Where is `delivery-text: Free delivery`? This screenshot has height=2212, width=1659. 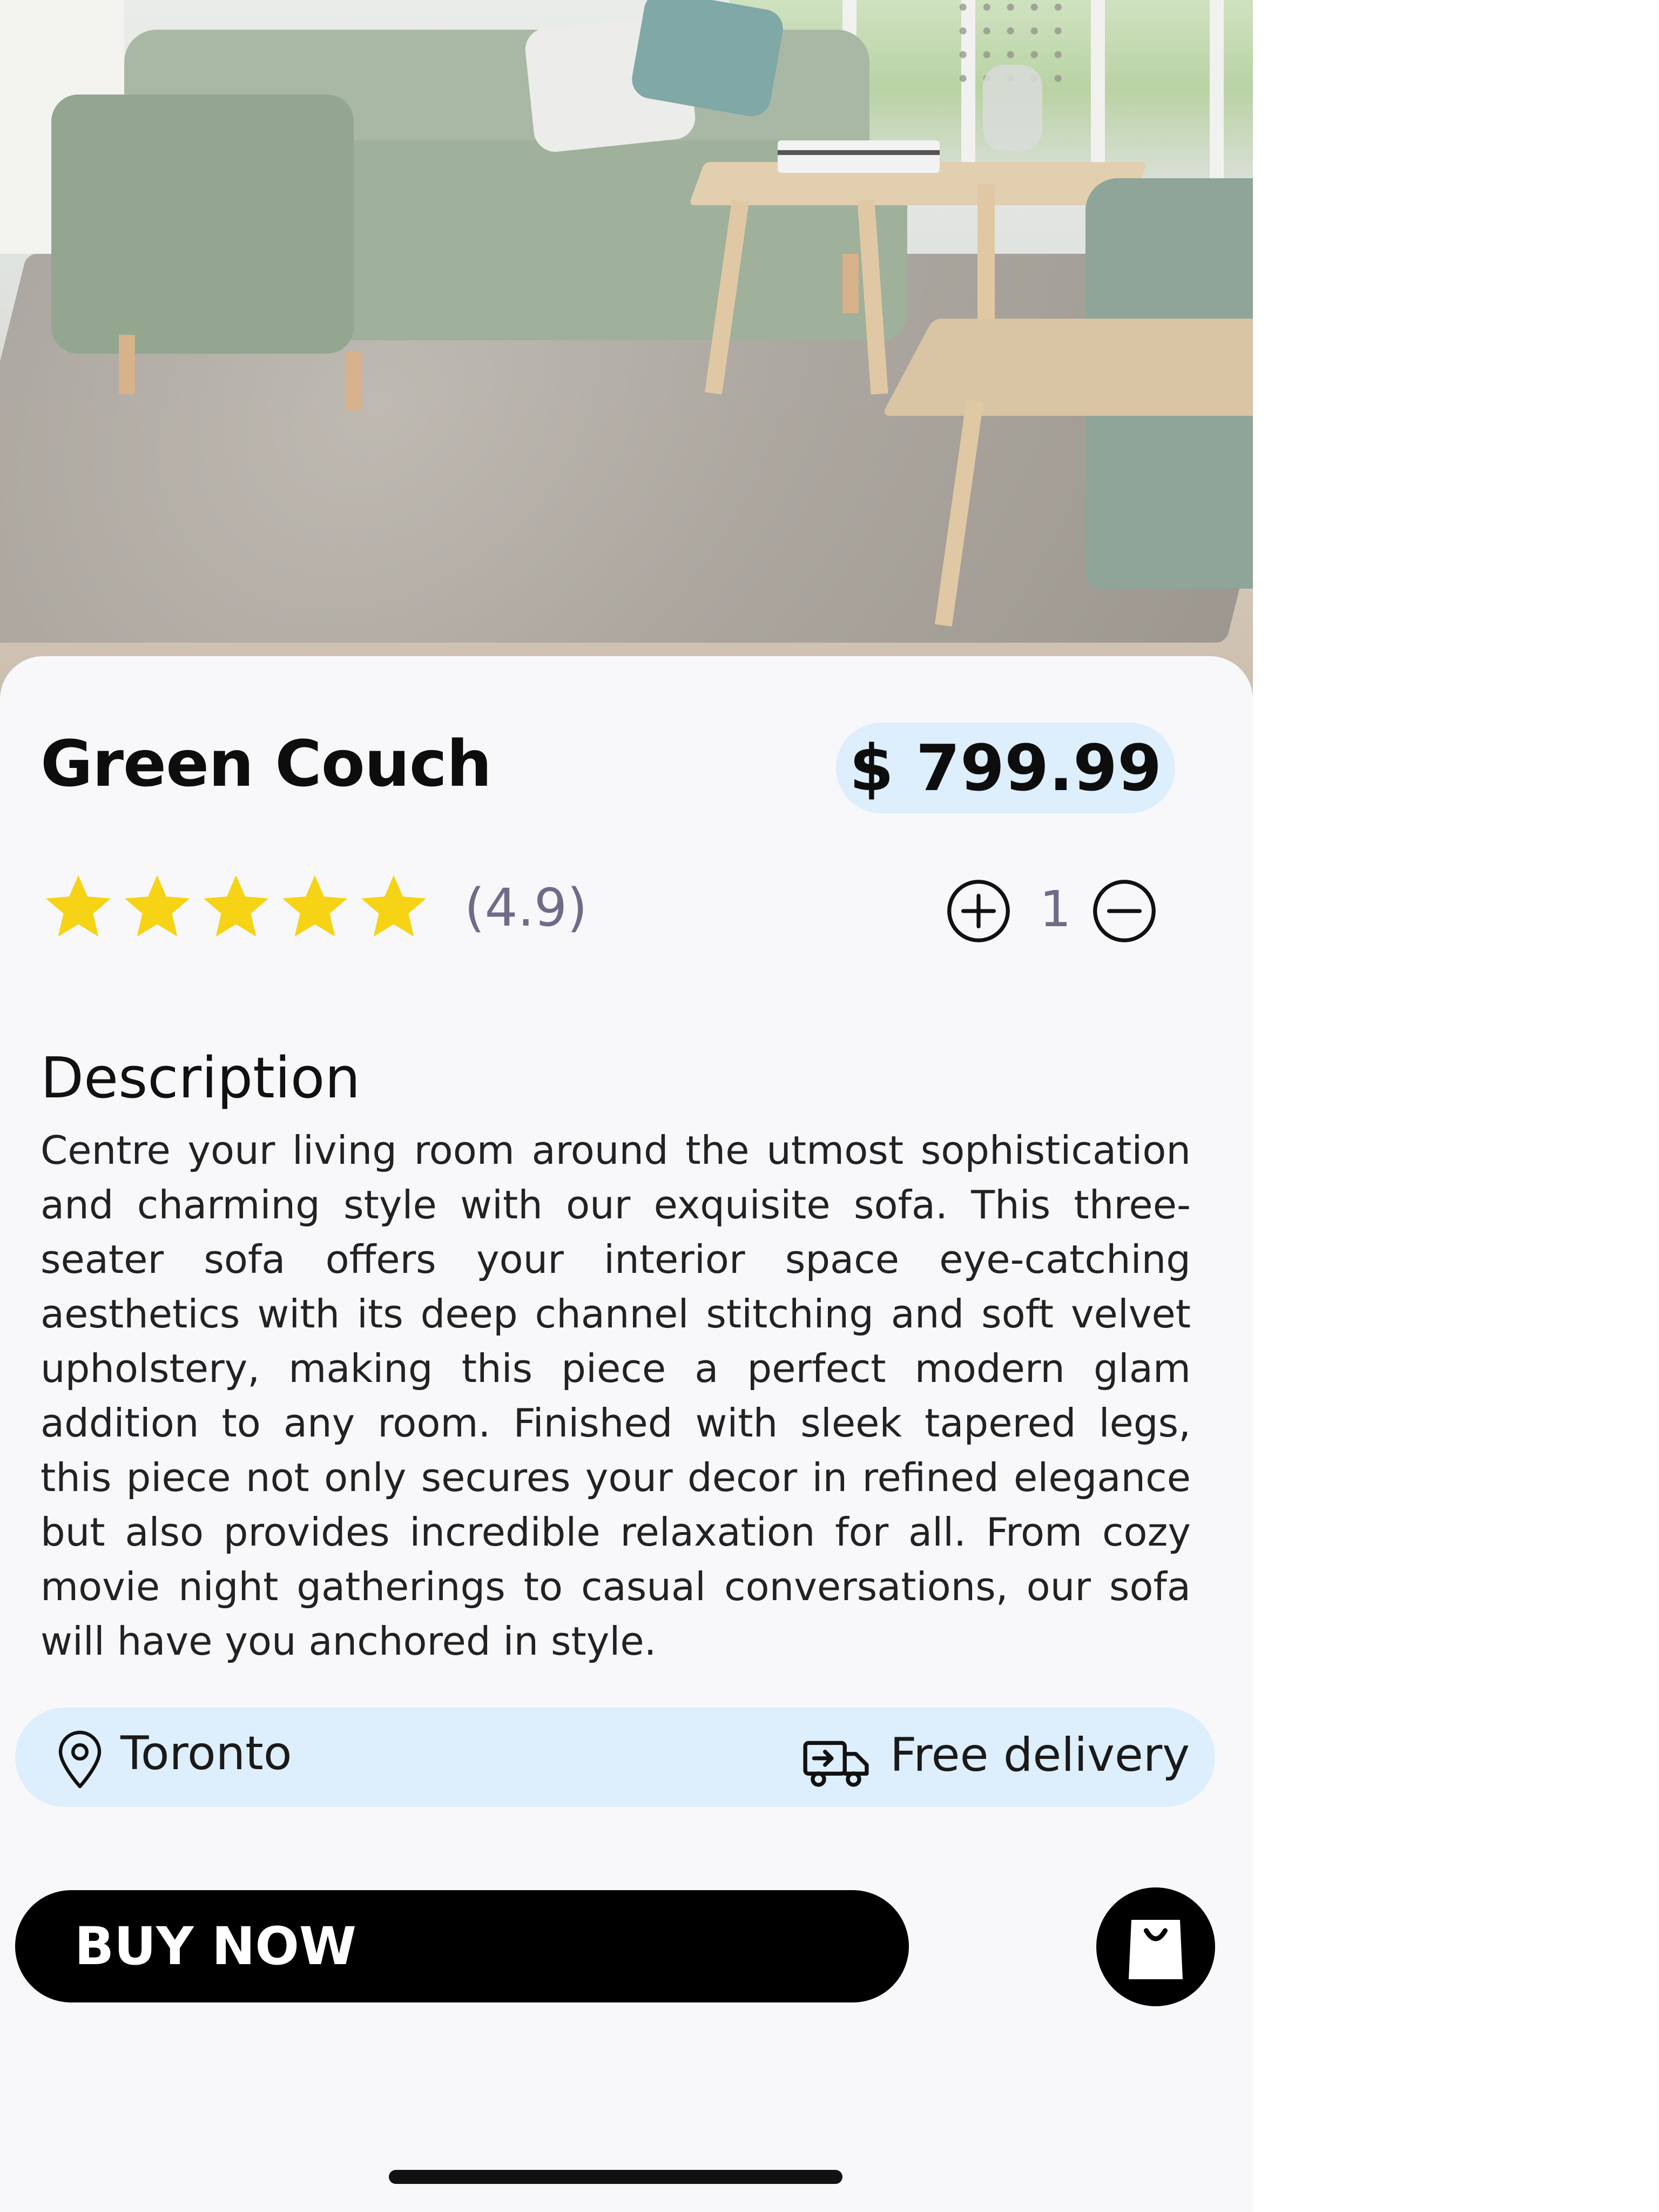 delivery-text: Free delivery is located at coordinates (1040, 1755).